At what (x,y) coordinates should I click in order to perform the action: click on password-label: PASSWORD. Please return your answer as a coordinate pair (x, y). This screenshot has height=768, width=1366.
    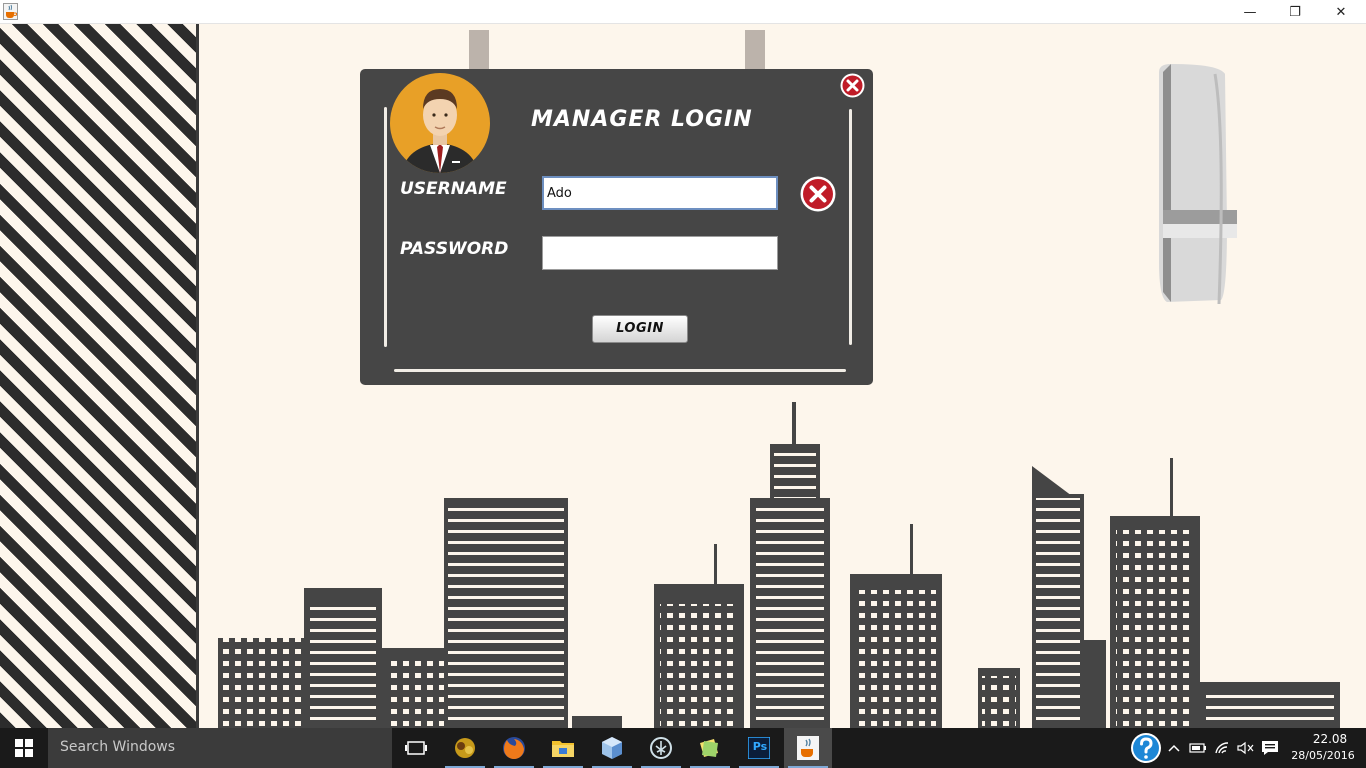
    Looking at the image, I should click on (454, 249).